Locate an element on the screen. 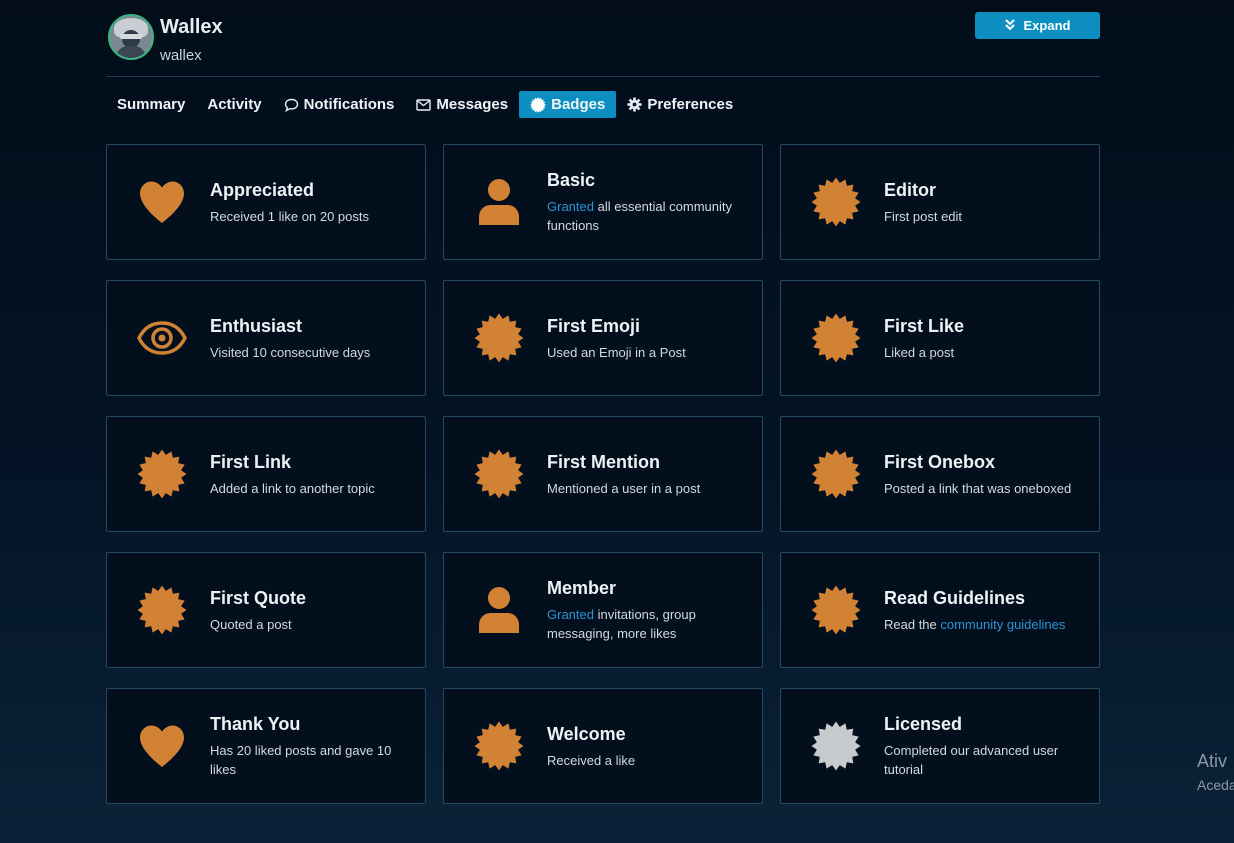 This screenshot has height=843, width=1234. badge-description-text: Completed our advanced user tutorial is located at coordinates (971, 760).